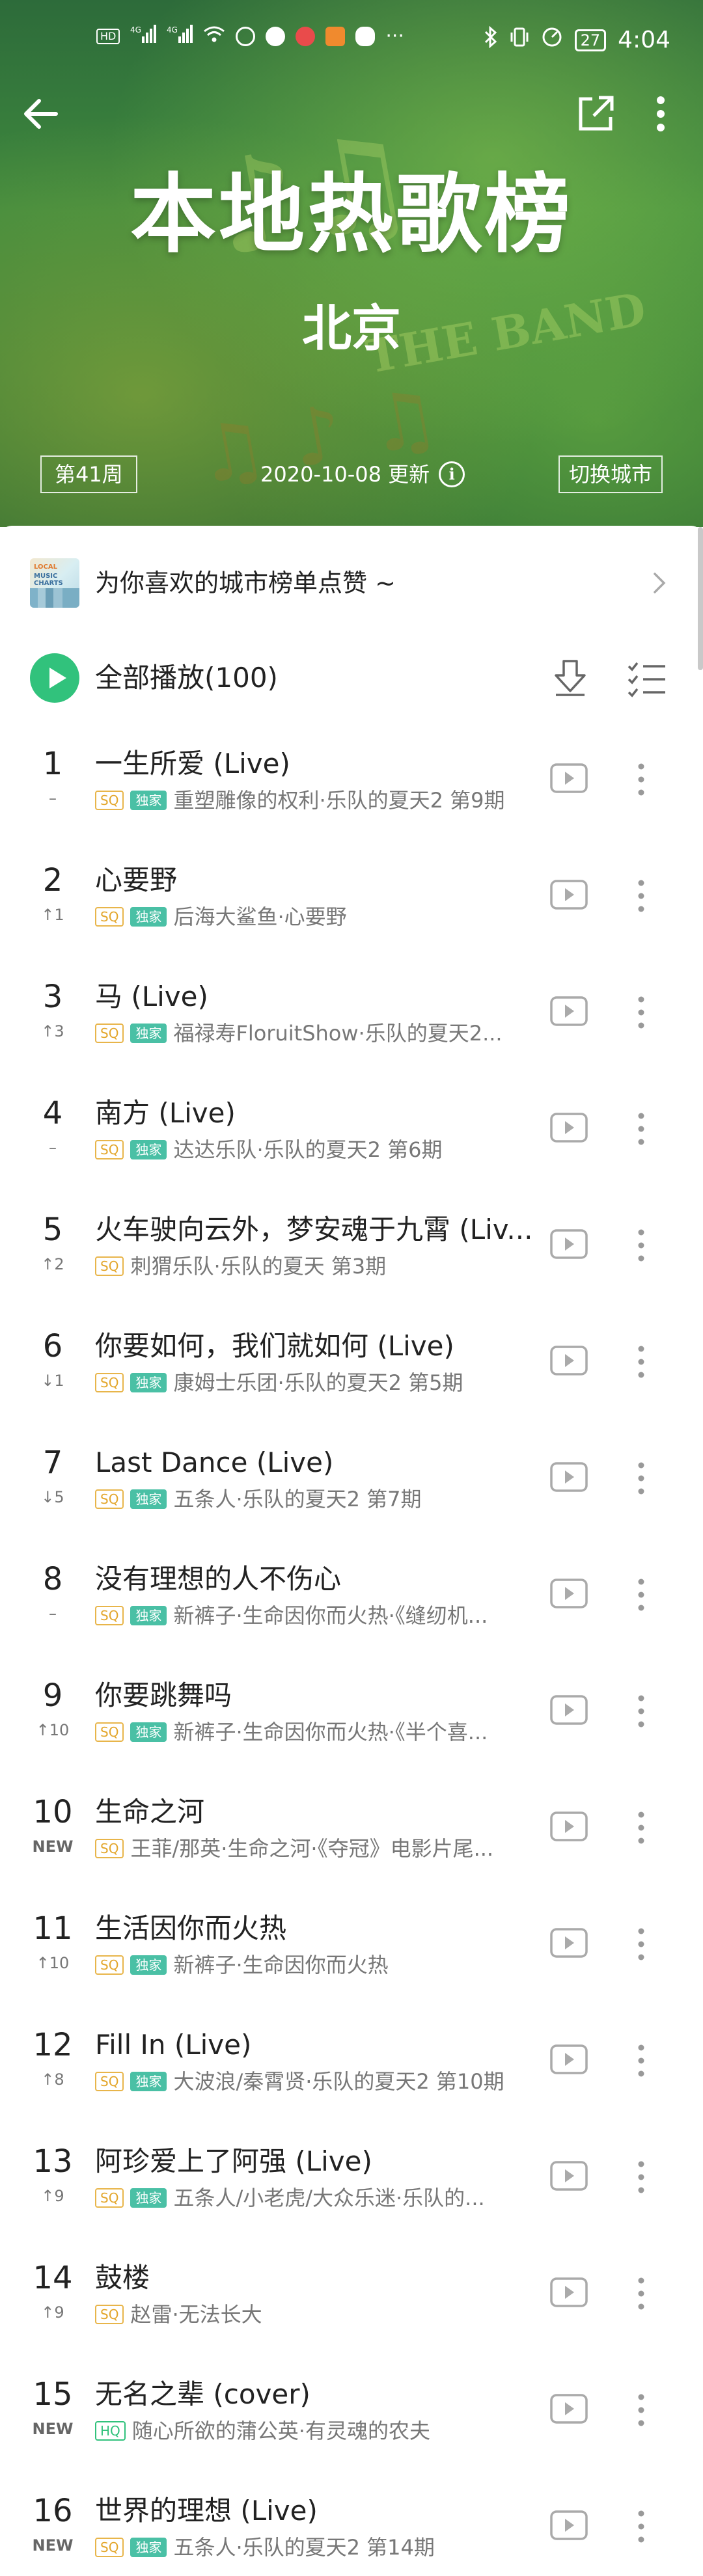 The height and width of the screenshot is (2576, 703). What do you see at coordinates (52, 1113) in the screenshot?
I see `song-rank: 4` at bounding box center [52, 1113].